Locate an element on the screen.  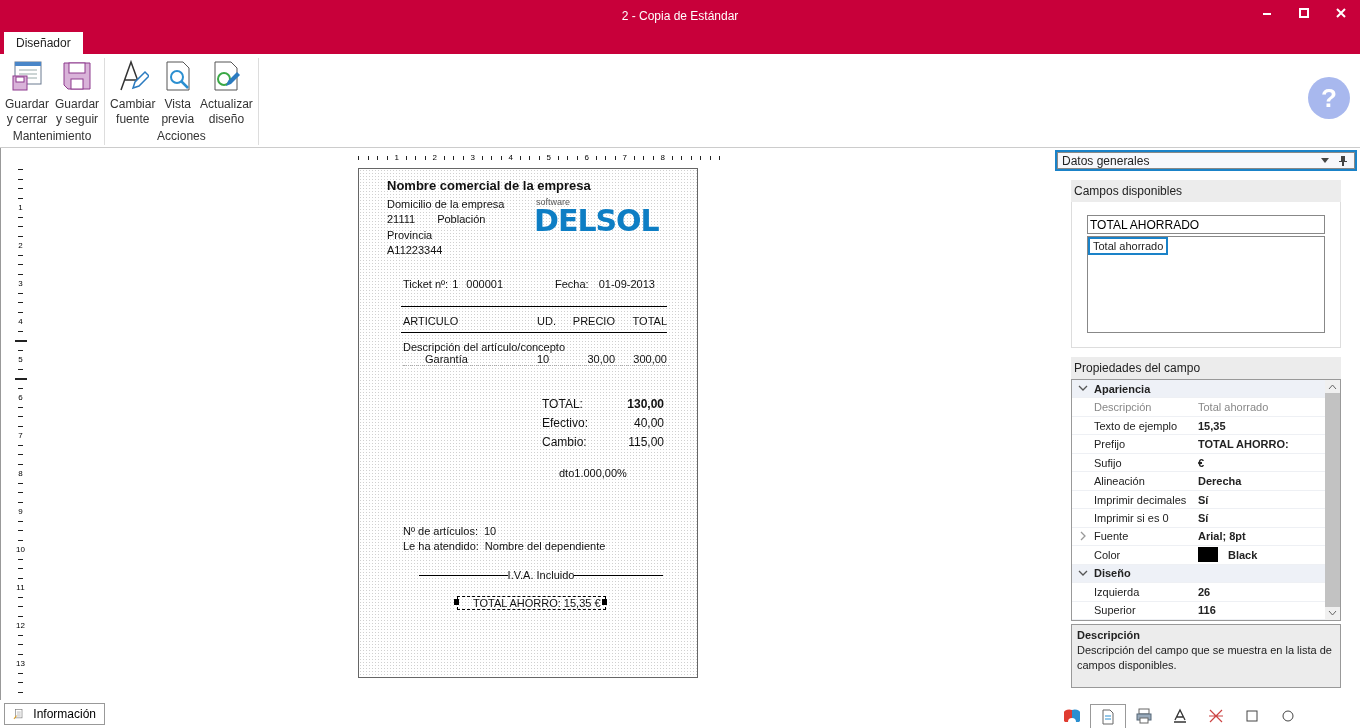
close-icon is located at coordinates (1341, 13).